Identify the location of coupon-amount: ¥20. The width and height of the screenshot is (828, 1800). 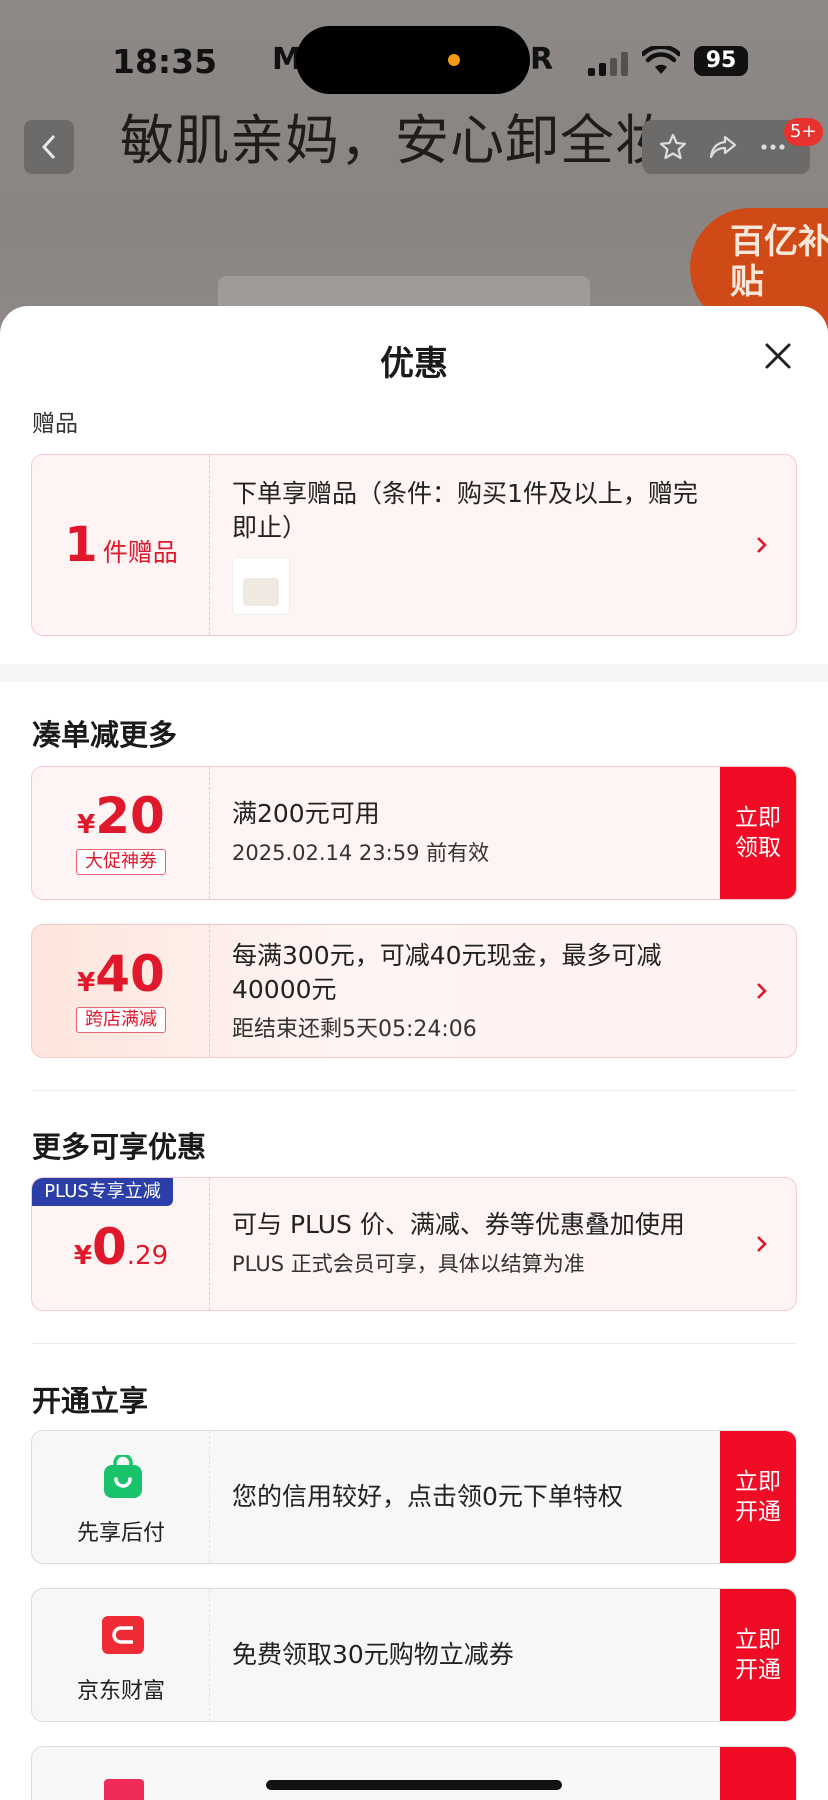
(121, 816).